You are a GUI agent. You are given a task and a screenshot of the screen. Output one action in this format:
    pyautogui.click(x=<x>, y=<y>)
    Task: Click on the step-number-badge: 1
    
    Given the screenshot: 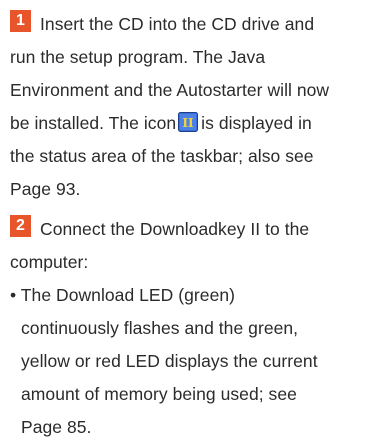 What is the action you would take?
    pyautogui.click(x=20, y=21)
    